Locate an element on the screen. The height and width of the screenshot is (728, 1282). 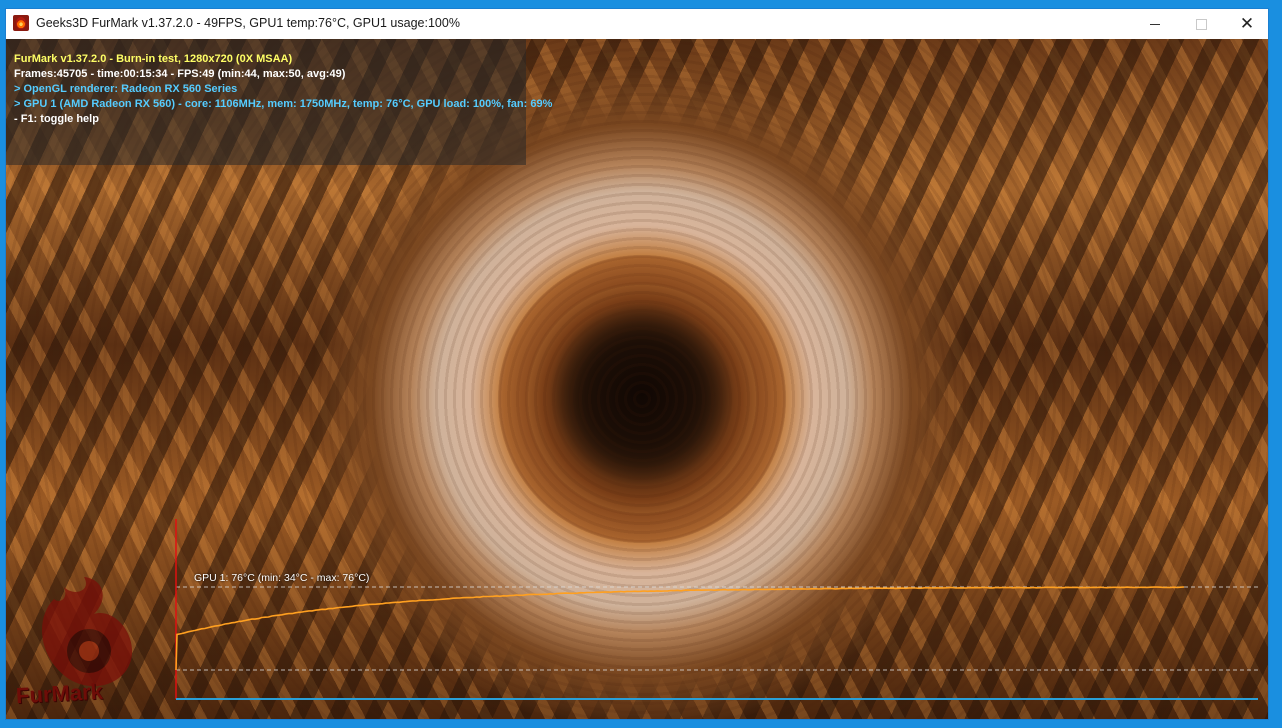
hud-renderer-line: > OpenGL renderer: Radeon RX 560 Series is located at coordinates (126, 89).